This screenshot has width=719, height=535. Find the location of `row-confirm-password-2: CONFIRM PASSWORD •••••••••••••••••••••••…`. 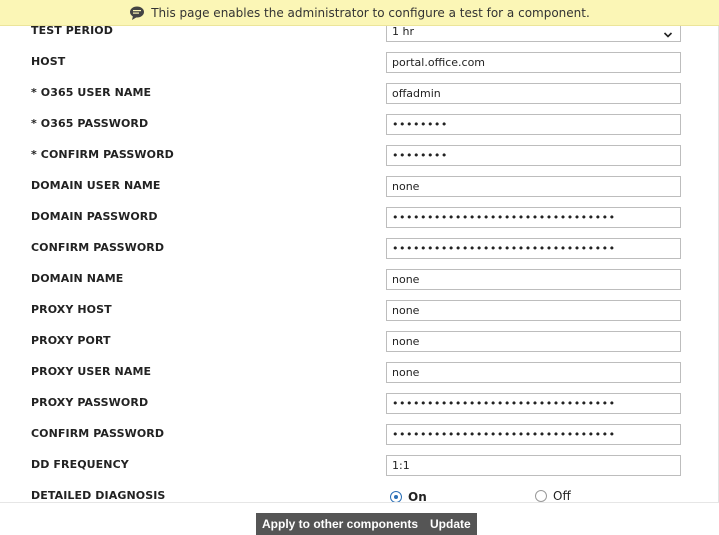

row-confirm-password-2: CONFIRM PASSWORD •••••••••••••••••••••••… is located at coordinates (359, 248).